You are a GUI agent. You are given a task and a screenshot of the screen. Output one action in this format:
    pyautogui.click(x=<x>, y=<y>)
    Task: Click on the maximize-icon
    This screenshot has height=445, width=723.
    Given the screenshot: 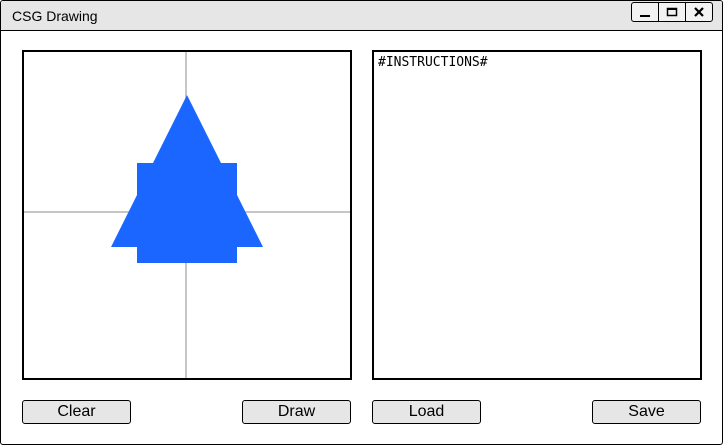 What is the action you would take?
    pyautogui.click(x=672, y=12)
    